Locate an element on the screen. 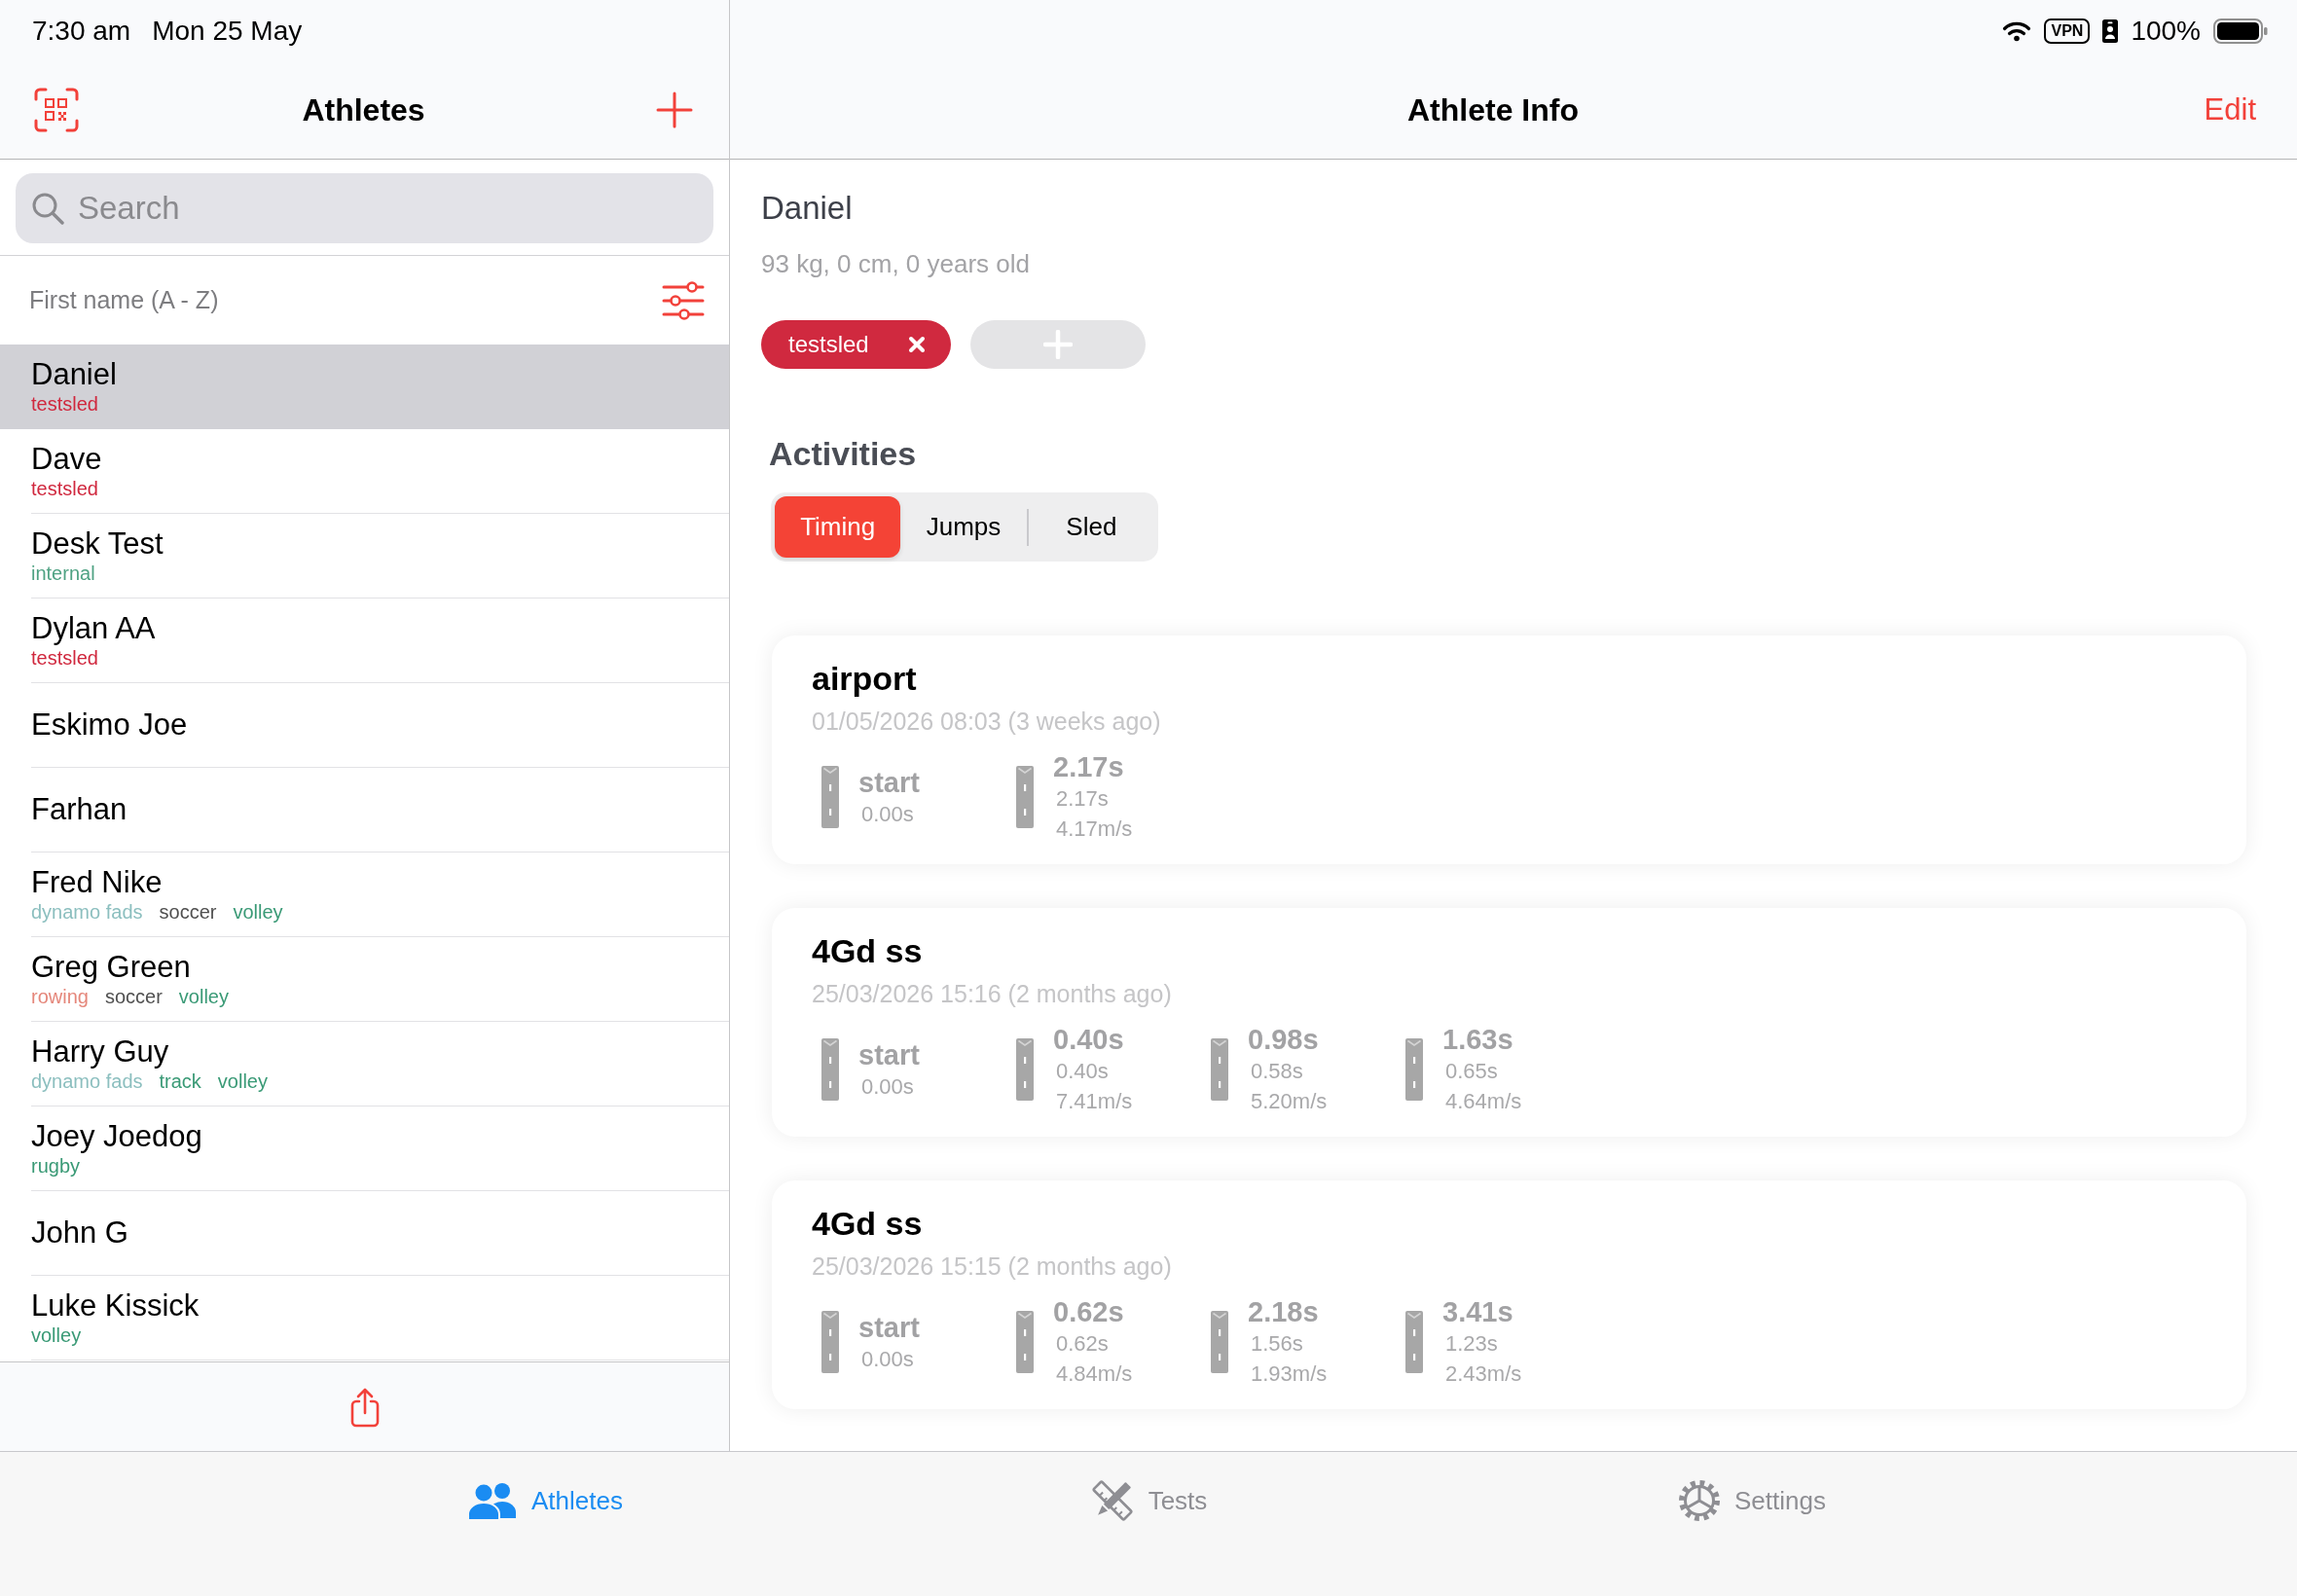  battery-icon is located at coordinates (2240, 31).